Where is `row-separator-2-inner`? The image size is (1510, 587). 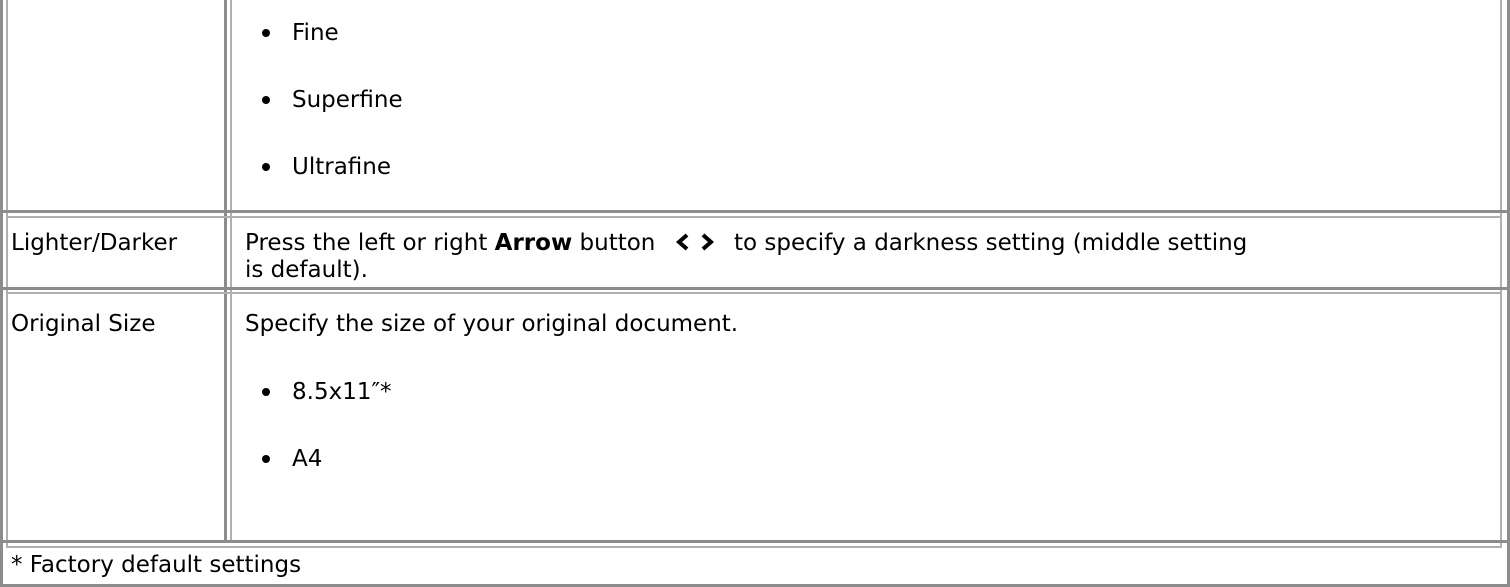
row-separator-2-inner is located at coordinates (754, 293).